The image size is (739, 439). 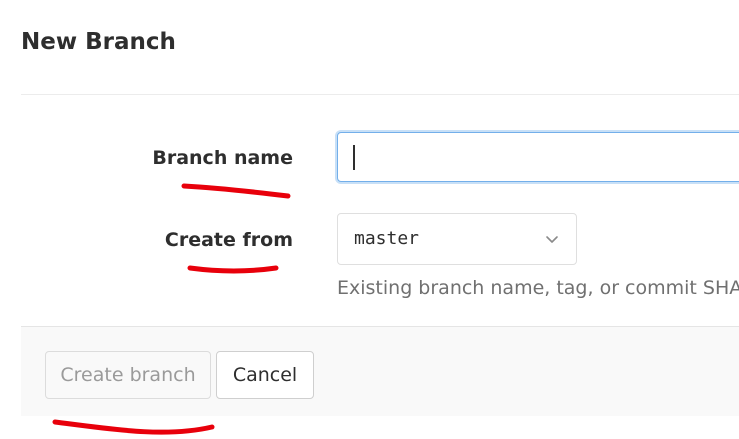 What do you see at coordinates (265, 375) in the screenshot?
I see `cancel-button: Cancel` at bounding box center [265, 375].